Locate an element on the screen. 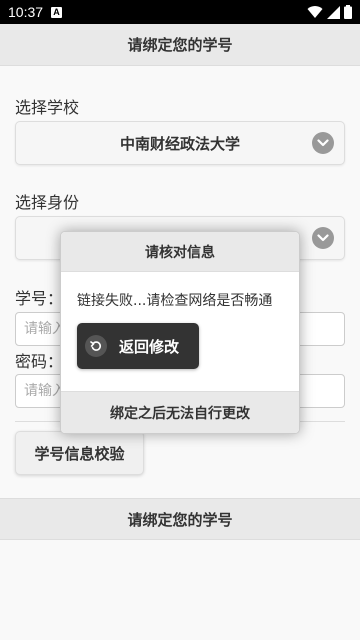  school-label: 选择学校 is located at coordinates (47, 107).